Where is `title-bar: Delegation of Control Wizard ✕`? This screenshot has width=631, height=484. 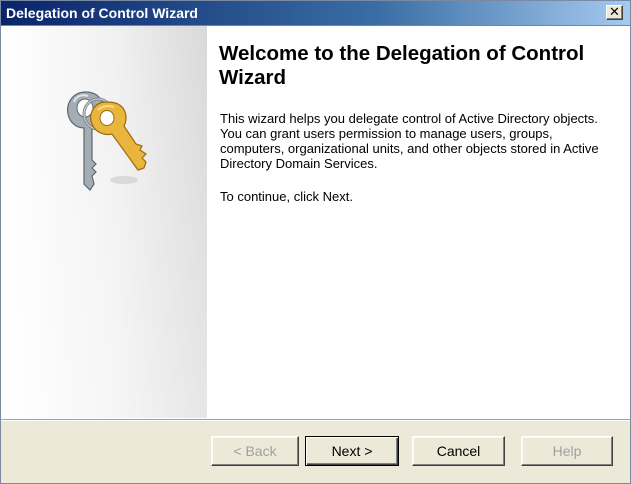 title-bar: Delegation of Control Wizard ✕ is located at coordinates (315, 13).